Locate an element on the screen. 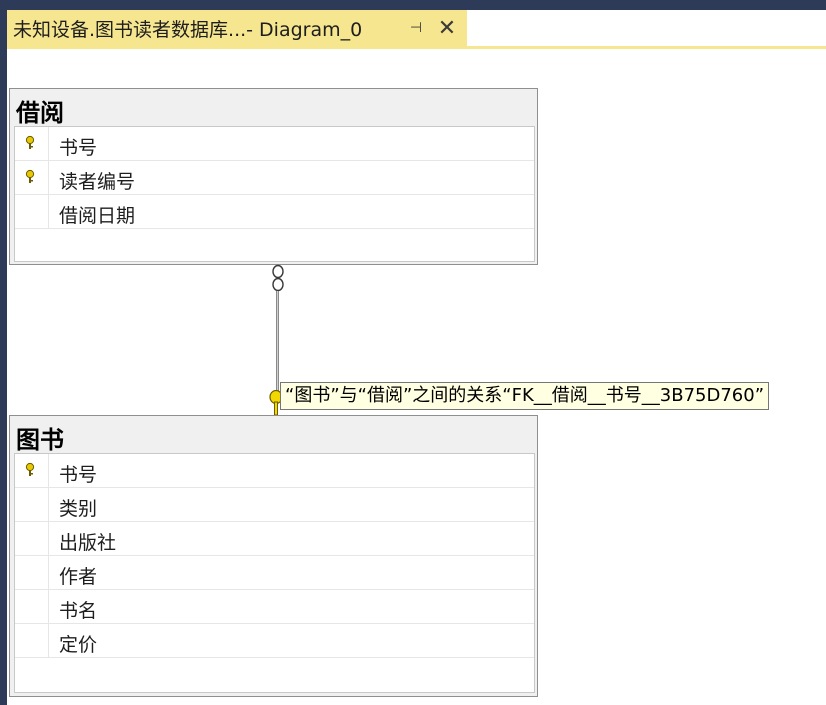 The image size is (826, 705). window-frame-top is located at coordinates (413, 5).